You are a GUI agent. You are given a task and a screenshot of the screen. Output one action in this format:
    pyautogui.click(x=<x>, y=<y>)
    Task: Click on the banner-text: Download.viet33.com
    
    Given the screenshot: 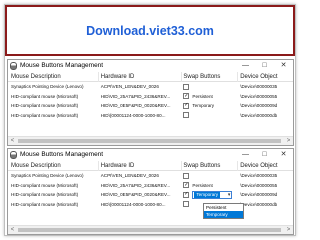 What is the action you would take?
    pyautogui.click(x=150, y=30)
    